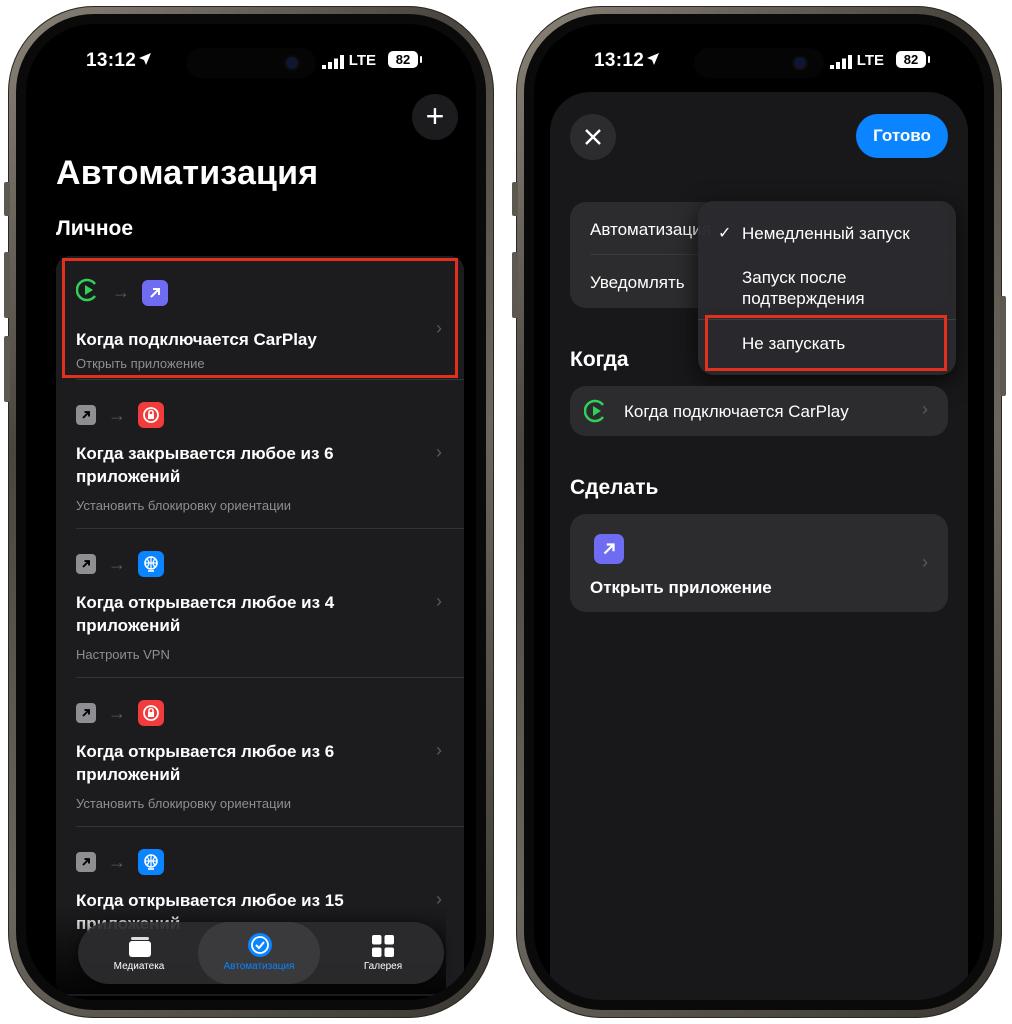 Image resolution: width=1012 pixels, height=1024 pixels. What do you see at coordinates (614, 487) in the screenshot?
I see `do-header: Сделать` at bounding box center [614, 487].